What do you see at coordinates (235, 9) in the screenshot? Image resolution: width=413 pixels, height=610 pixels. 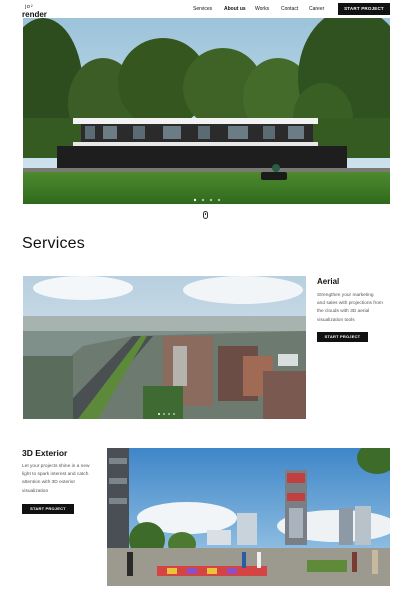 I see `nav-item-about-us: About us` at bounding box center [235, 9].